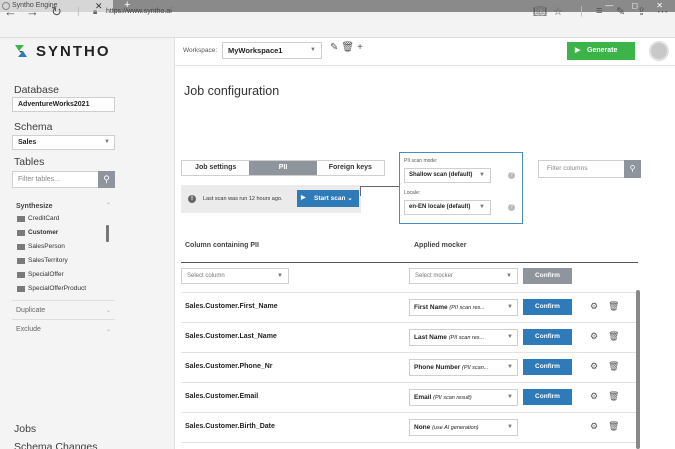 This screenshot has width=675, height=449. Describe the element at coordinates (222, 245) in the screenshot. I see `column-header-pii: Column containing PII` at that location.